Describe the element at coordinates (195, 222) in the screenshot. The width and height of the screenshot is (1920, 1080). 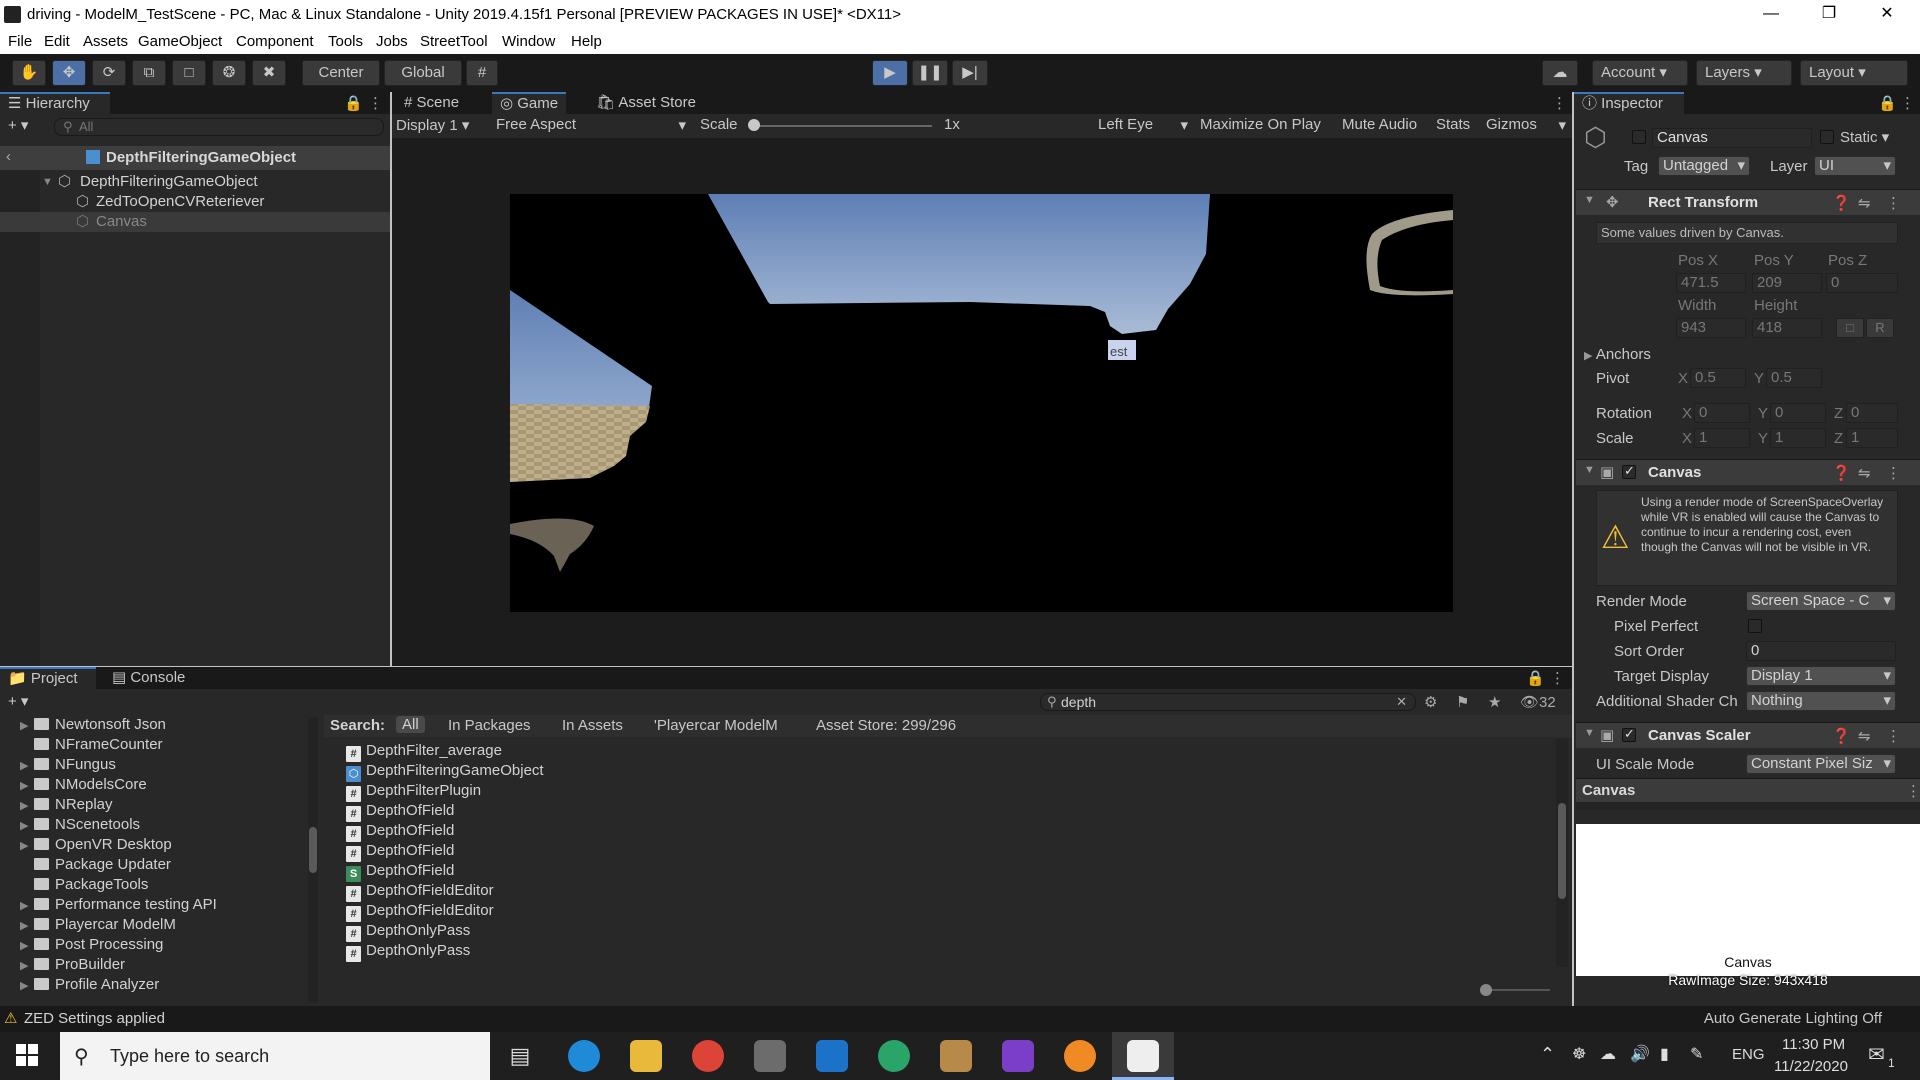
I see `hierarchy-item: ⬡ Canvas` at that location.